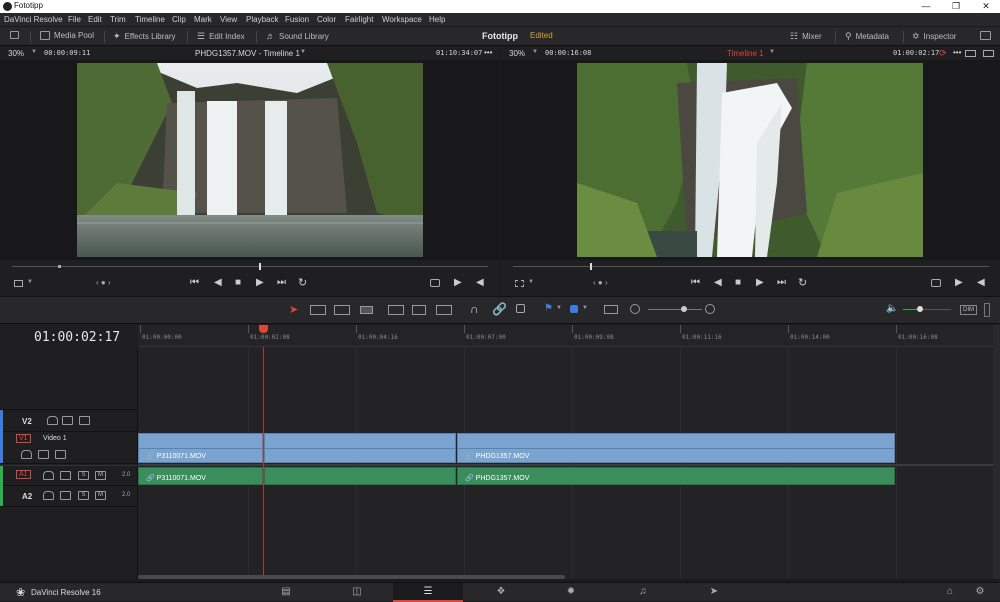 This screenshot has width=1000, height=602. Describe the element at coordinates (14, 35) in the screenshot. I see `monitor-icon` at that location.